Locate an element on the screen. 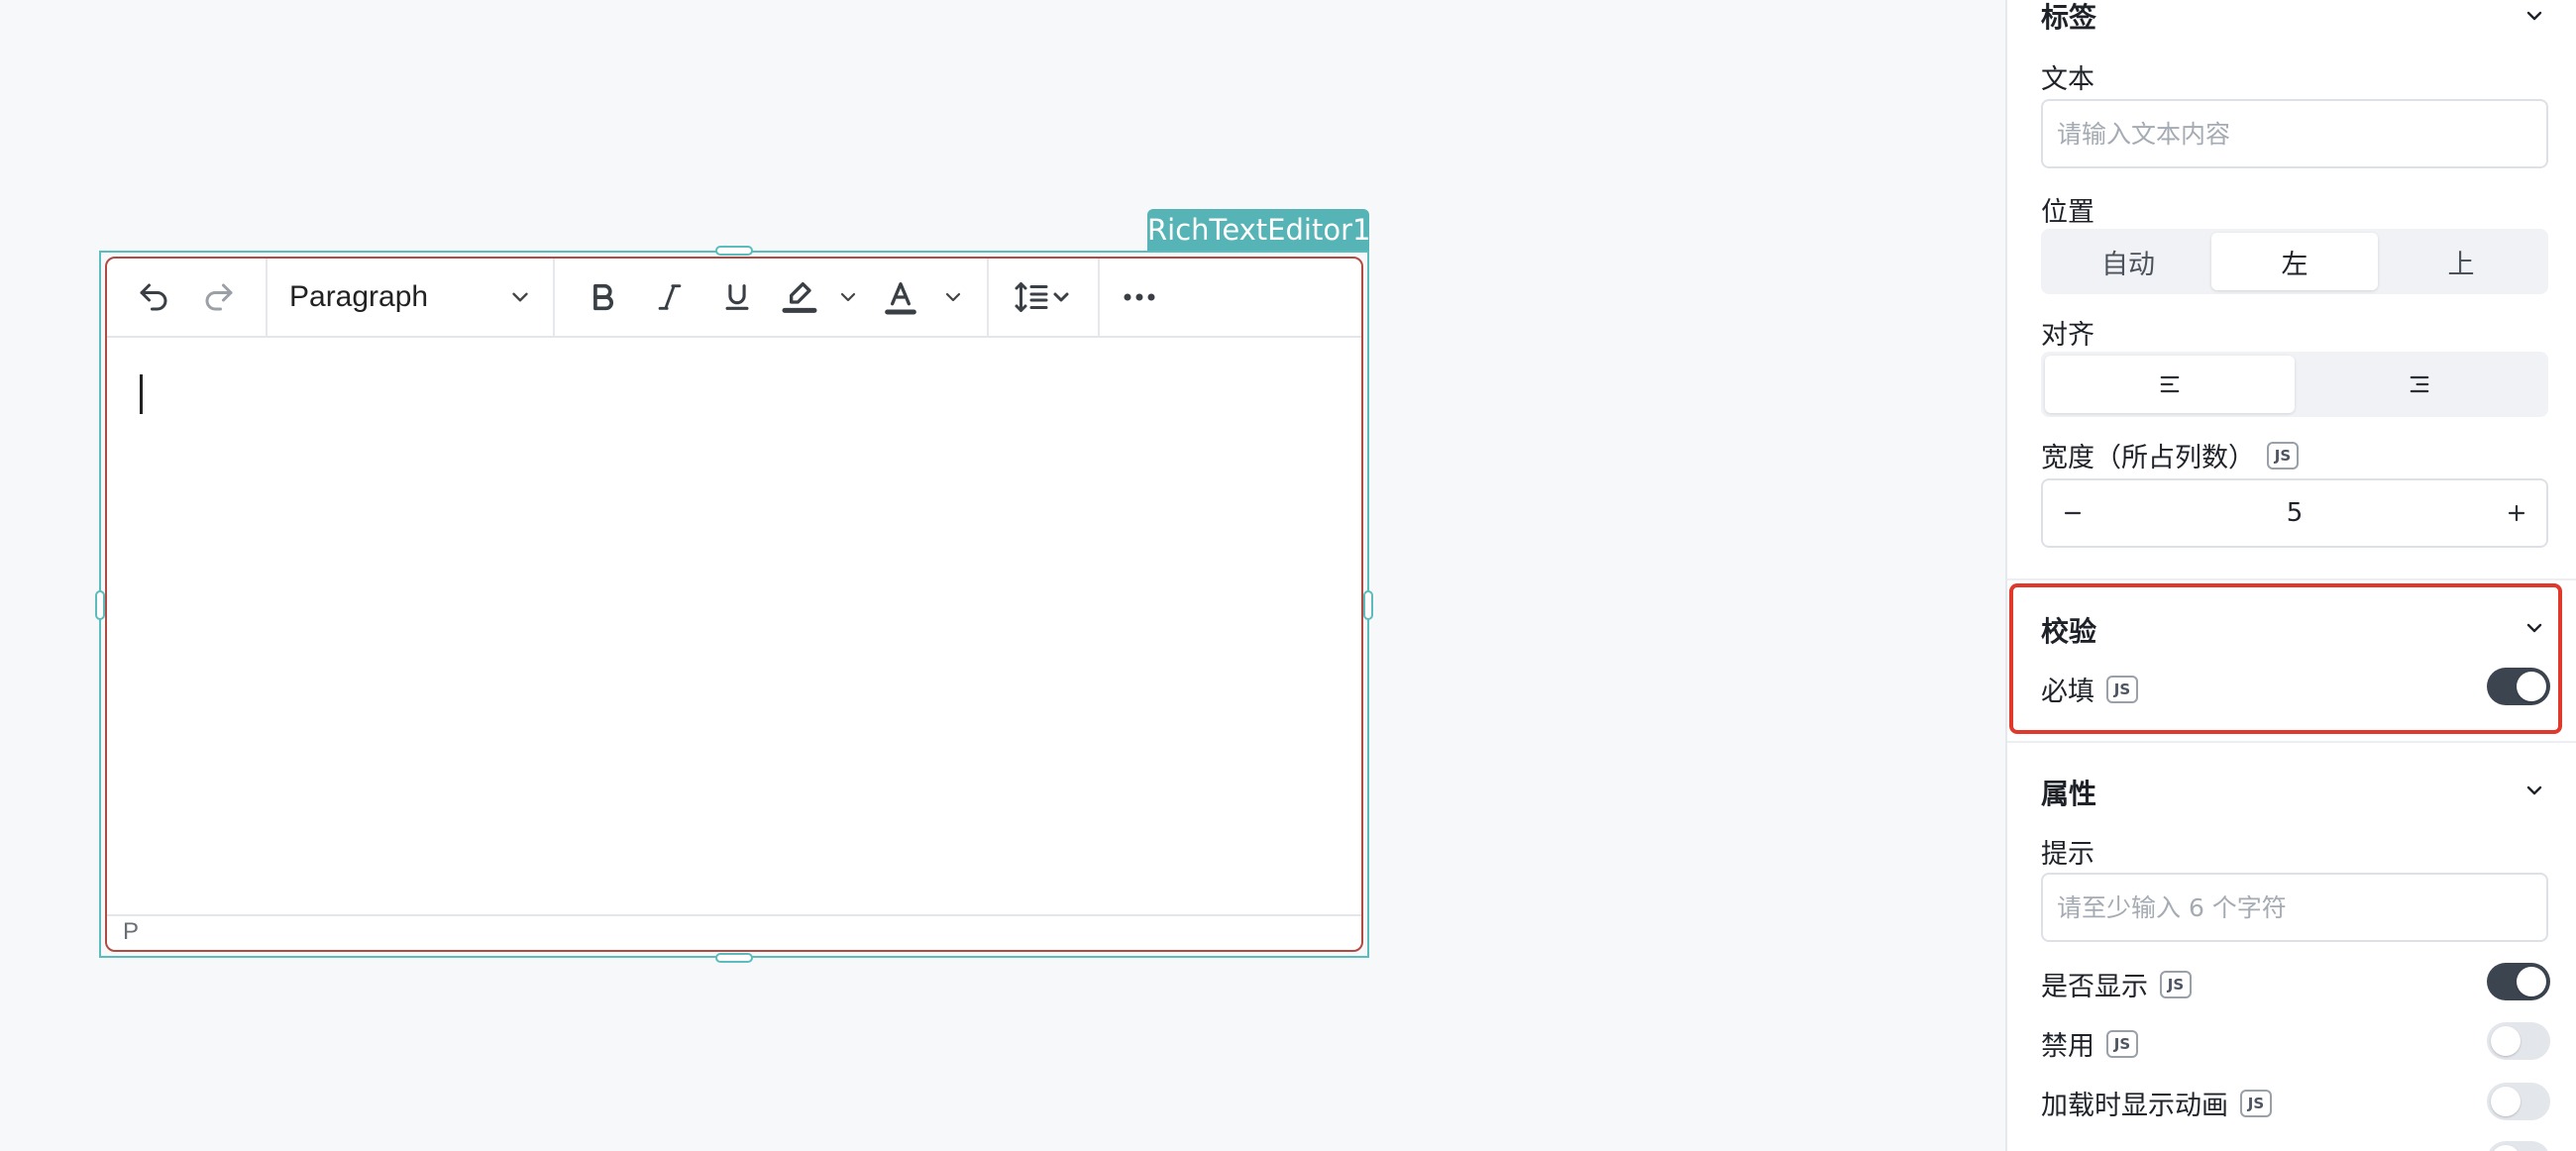  align-left-icon is located at coordinates (2170, 384).